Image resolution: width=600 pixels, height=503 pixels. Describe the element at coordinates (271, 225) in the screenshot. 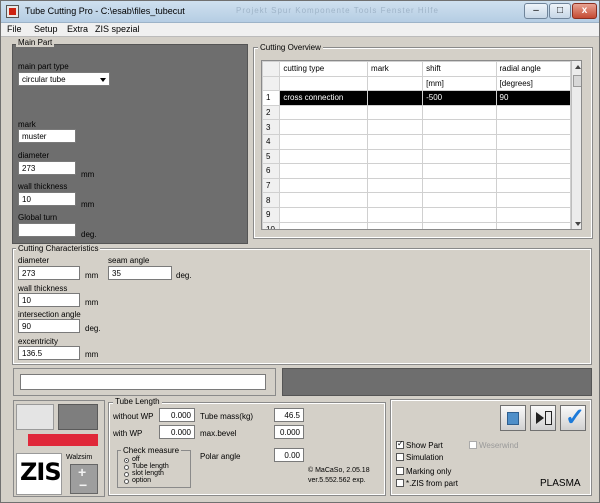

I see `row-header: 10` at that location.